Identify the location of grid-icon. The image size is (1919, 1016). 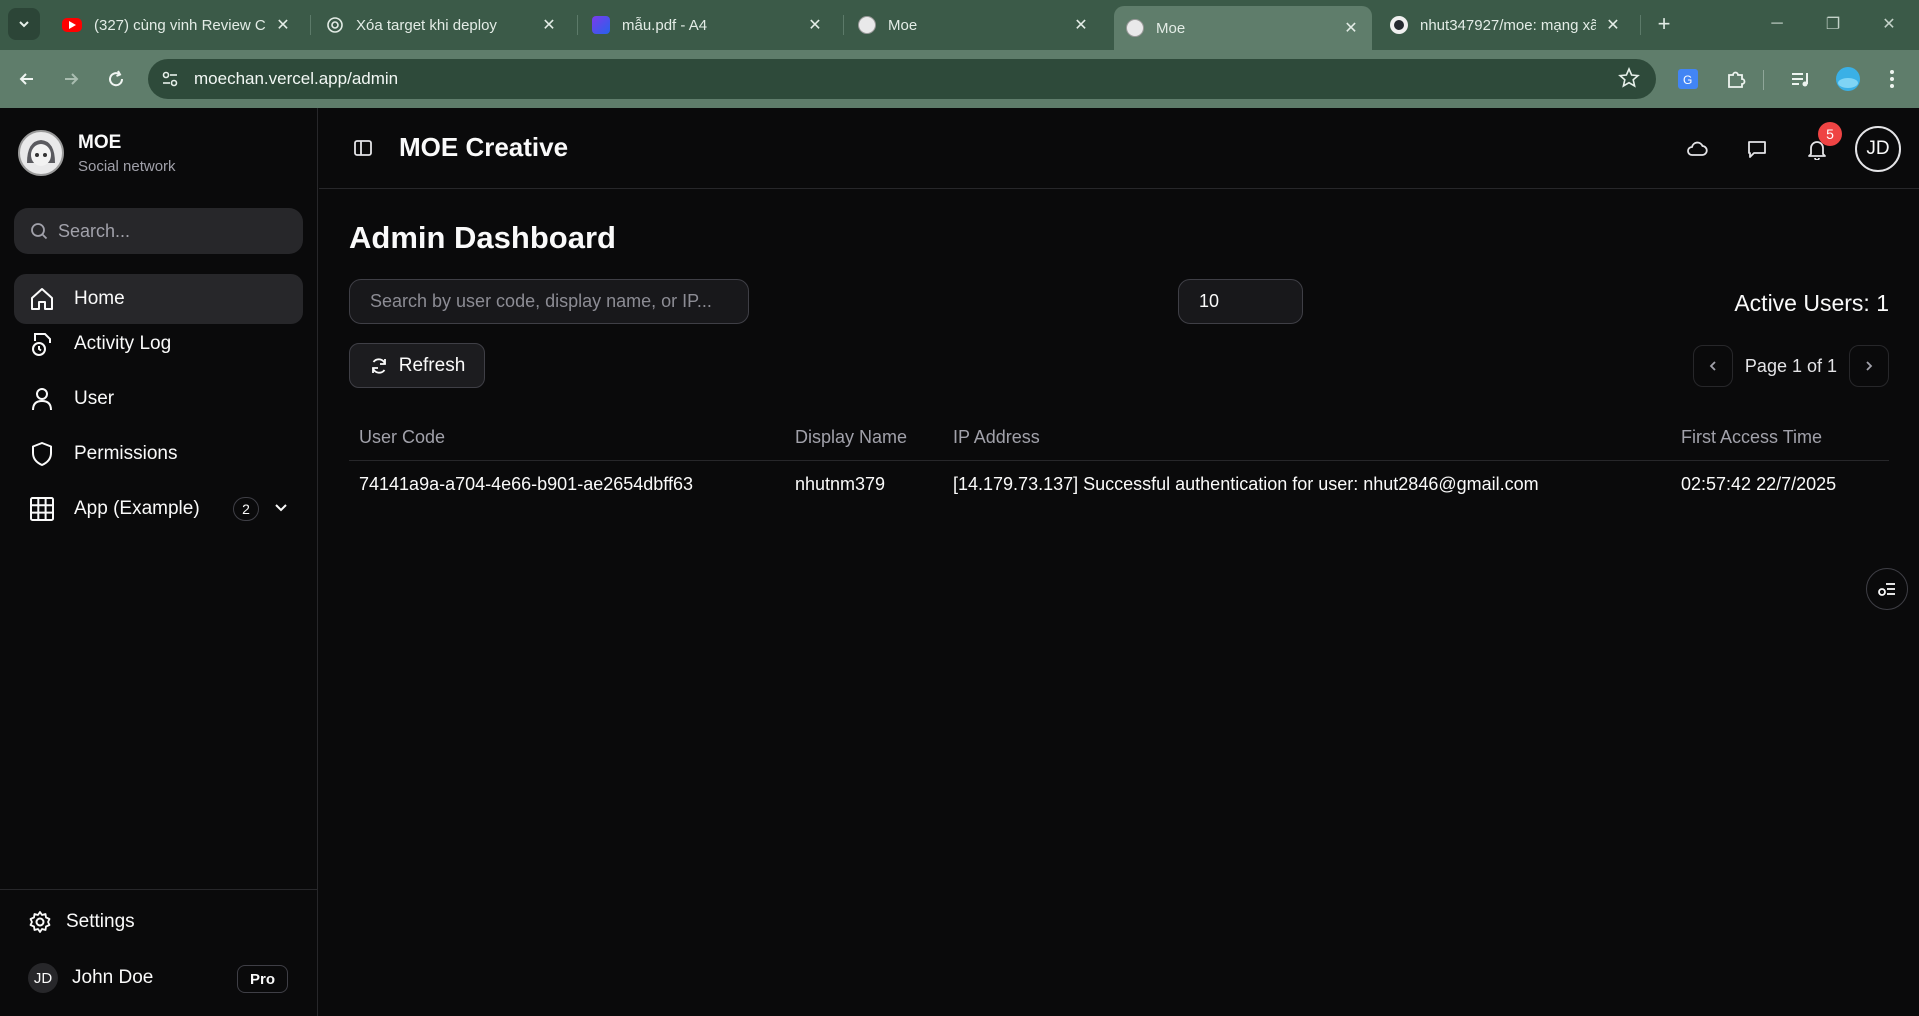
(42, 509).